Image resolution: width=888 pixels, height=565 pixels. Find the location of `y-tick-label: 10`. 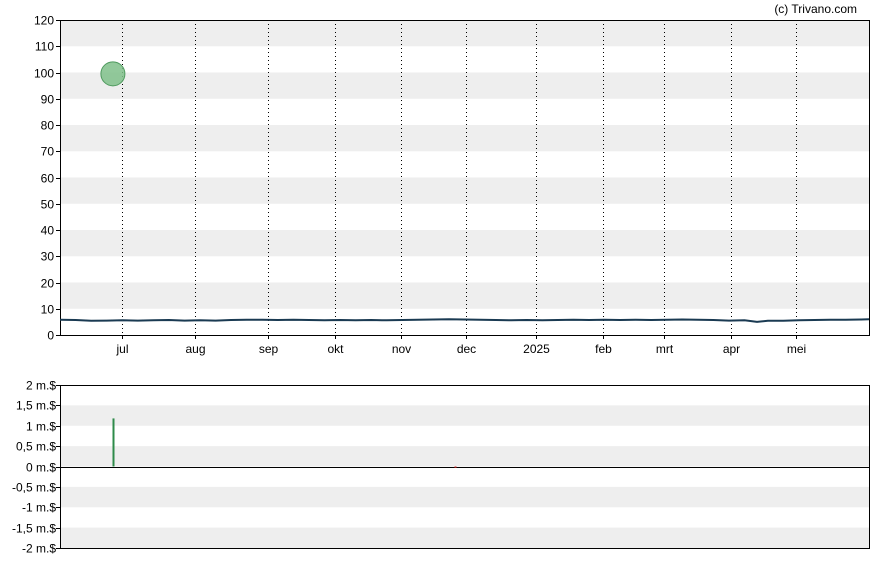

y-tick-label: 10 is located at coordinates (48, 310).